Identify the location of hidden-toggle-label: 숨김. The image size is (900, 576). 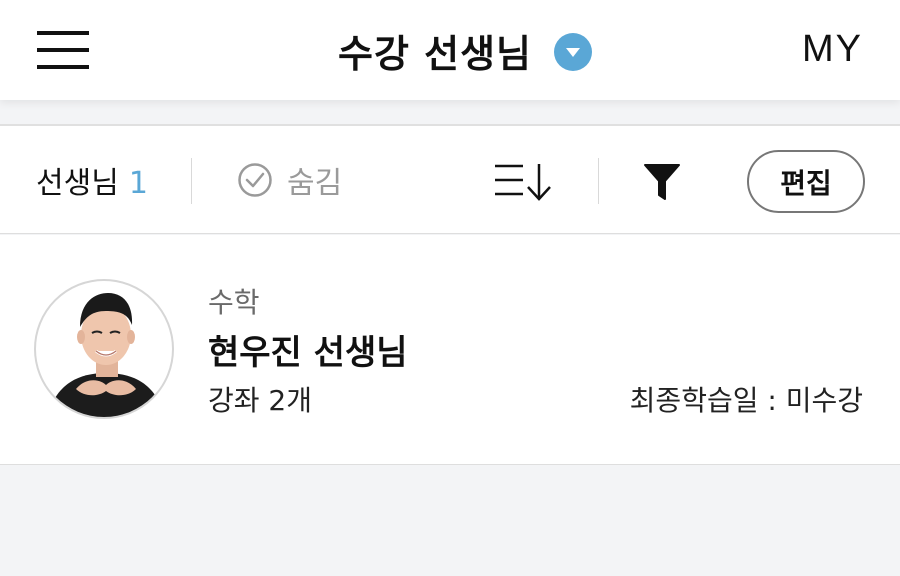
(315, 183).